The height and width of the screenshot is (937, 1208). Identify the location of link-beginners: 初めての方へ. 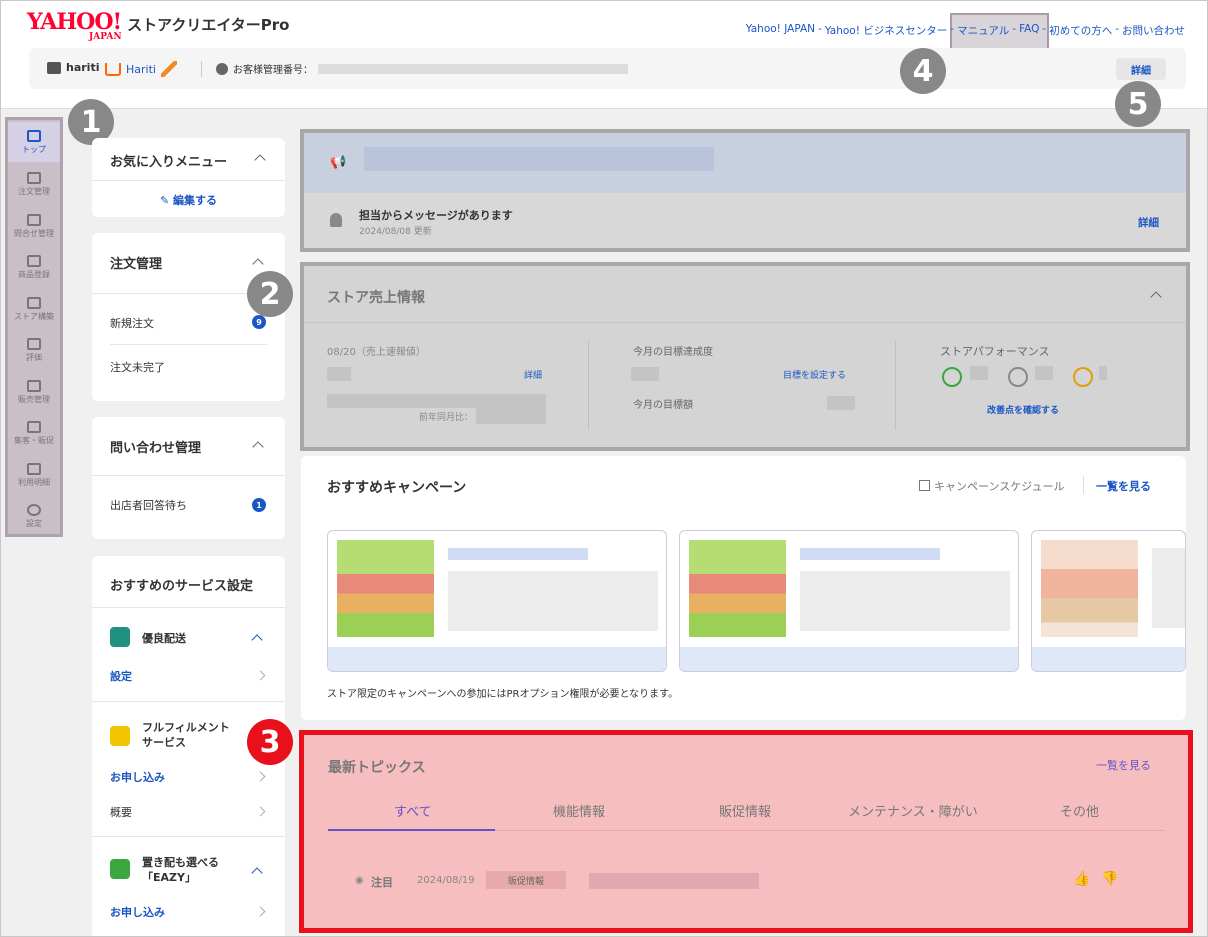
(1080, 30).